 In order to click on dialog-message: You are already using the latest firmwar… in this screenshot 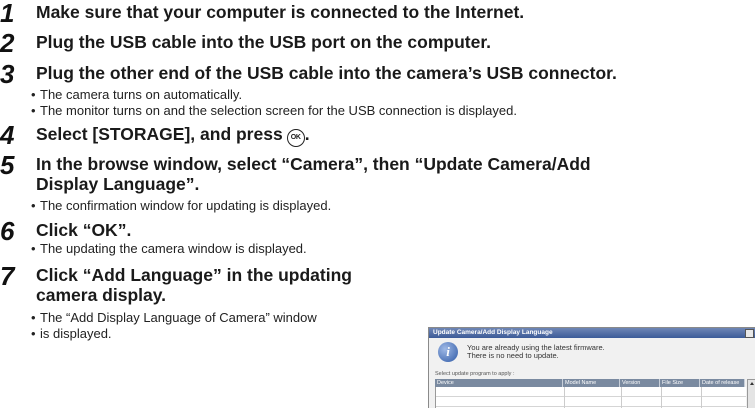, I will do `click(536, 352)`.